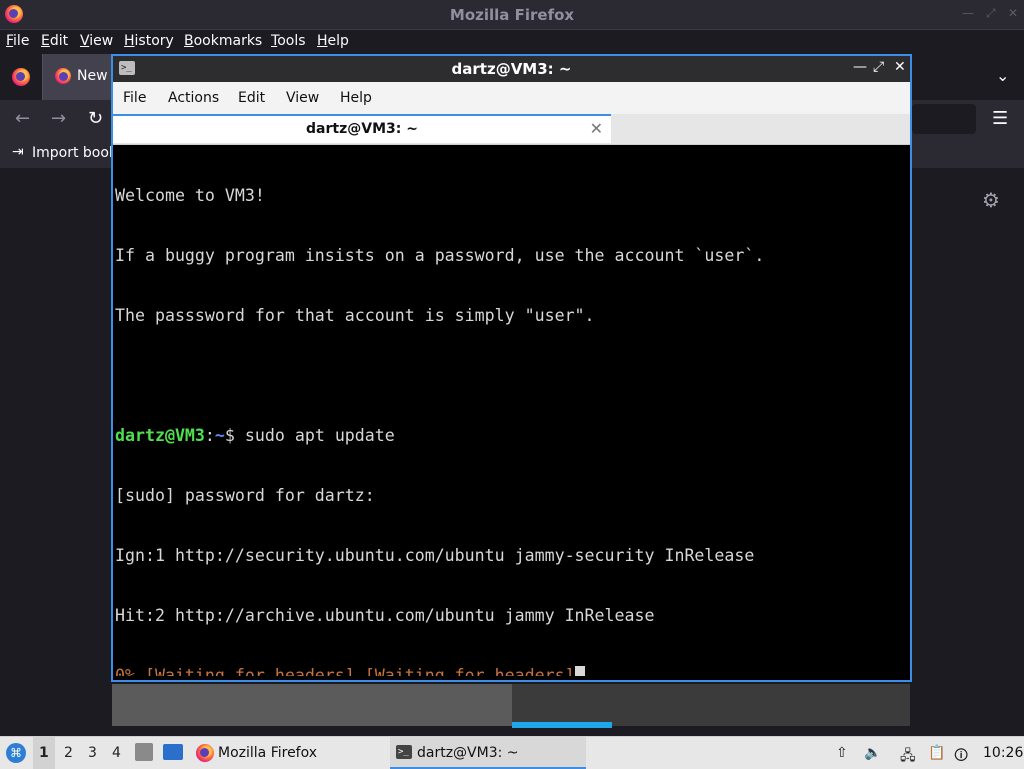  What do you see at coordinates (74, 153) in the screenshot?
I see `import-bookmarks-link: Import book` at bounding box center [74, 153].